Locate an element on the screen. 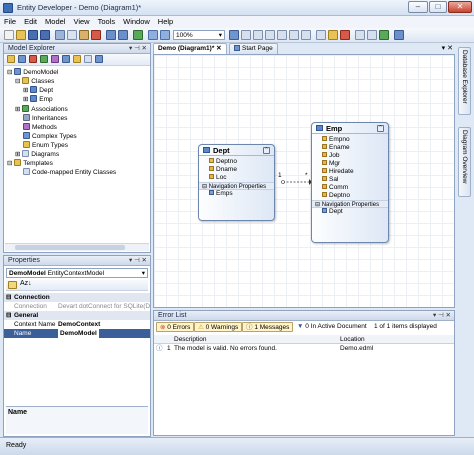 The image size is (474, 455). tree-node-complex-types: Complex Types is located at coordinates (50, 136).